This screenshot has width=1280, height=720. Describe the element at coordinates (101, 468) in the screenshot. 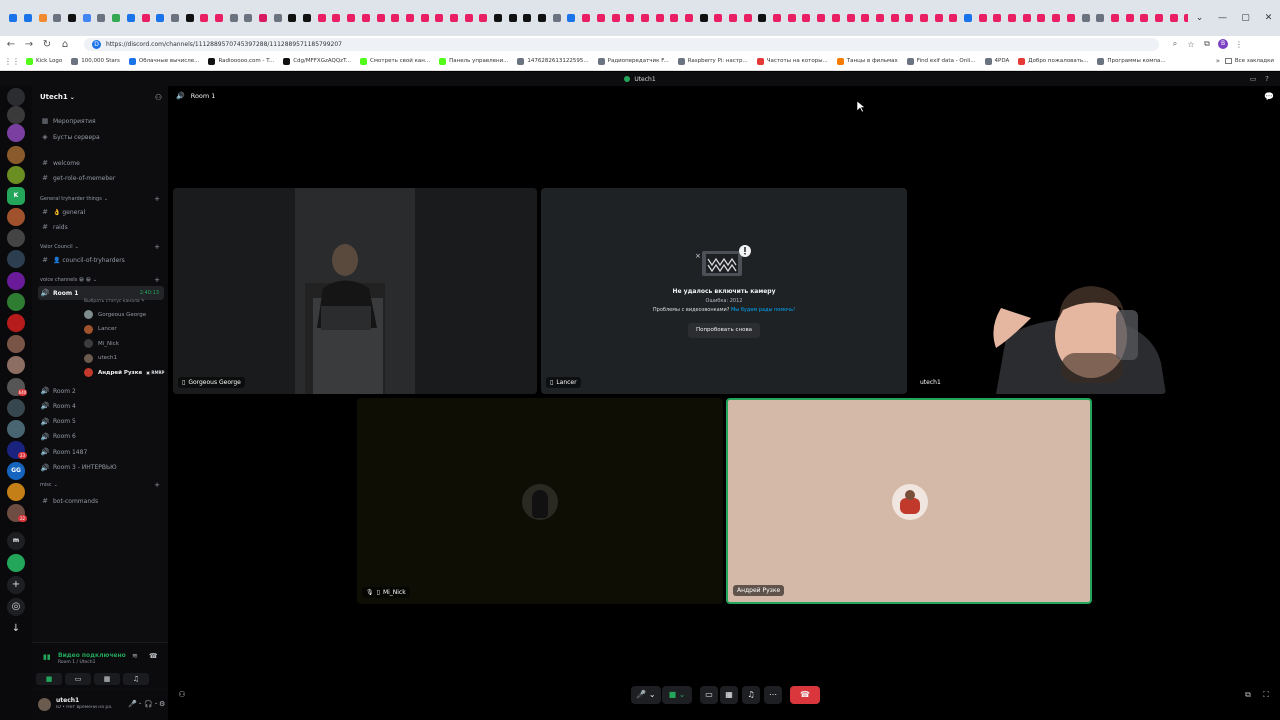

I see `voice-channel: 🔊 Room 3 - ИНТЕРВЬЮ` at that location.